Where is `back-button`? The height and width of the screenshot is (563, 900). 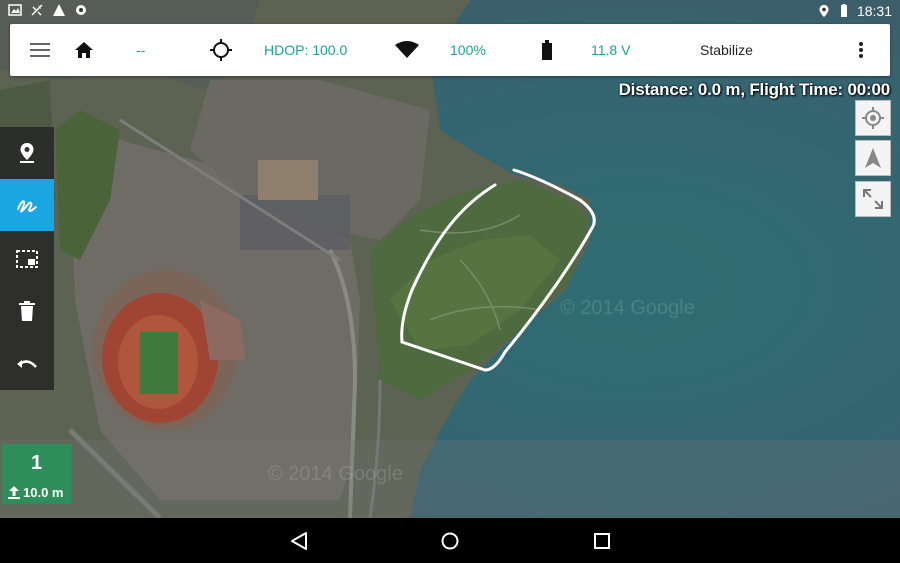 back-button is located at coordinates (299, 541).